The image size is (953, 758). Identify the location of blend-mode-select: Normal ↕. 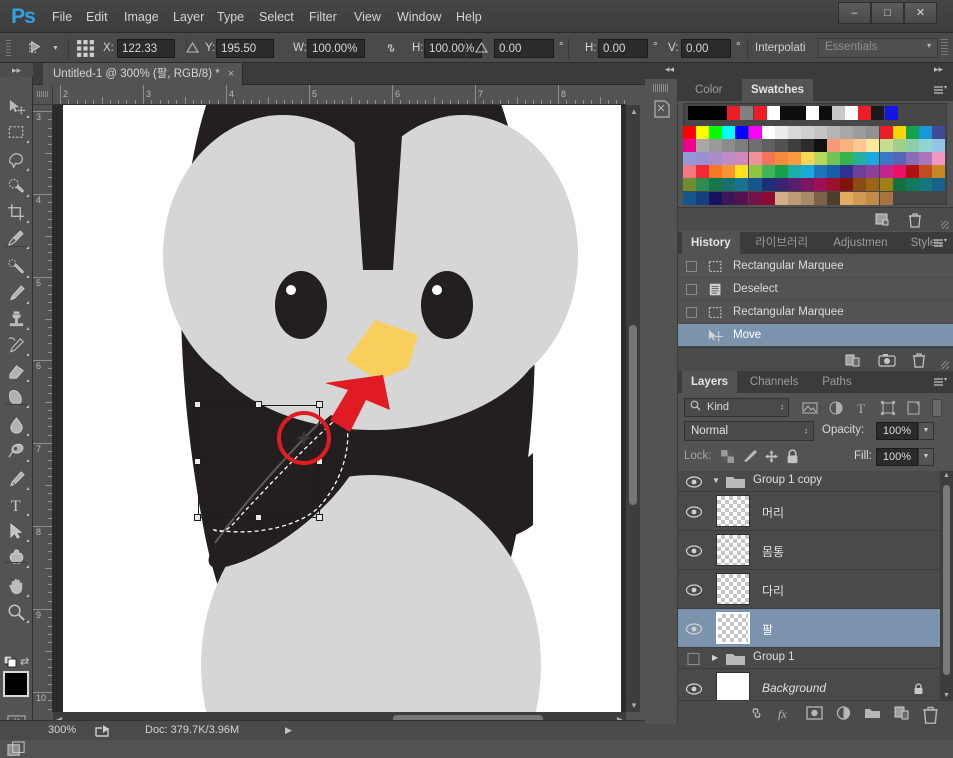
(749, 431).